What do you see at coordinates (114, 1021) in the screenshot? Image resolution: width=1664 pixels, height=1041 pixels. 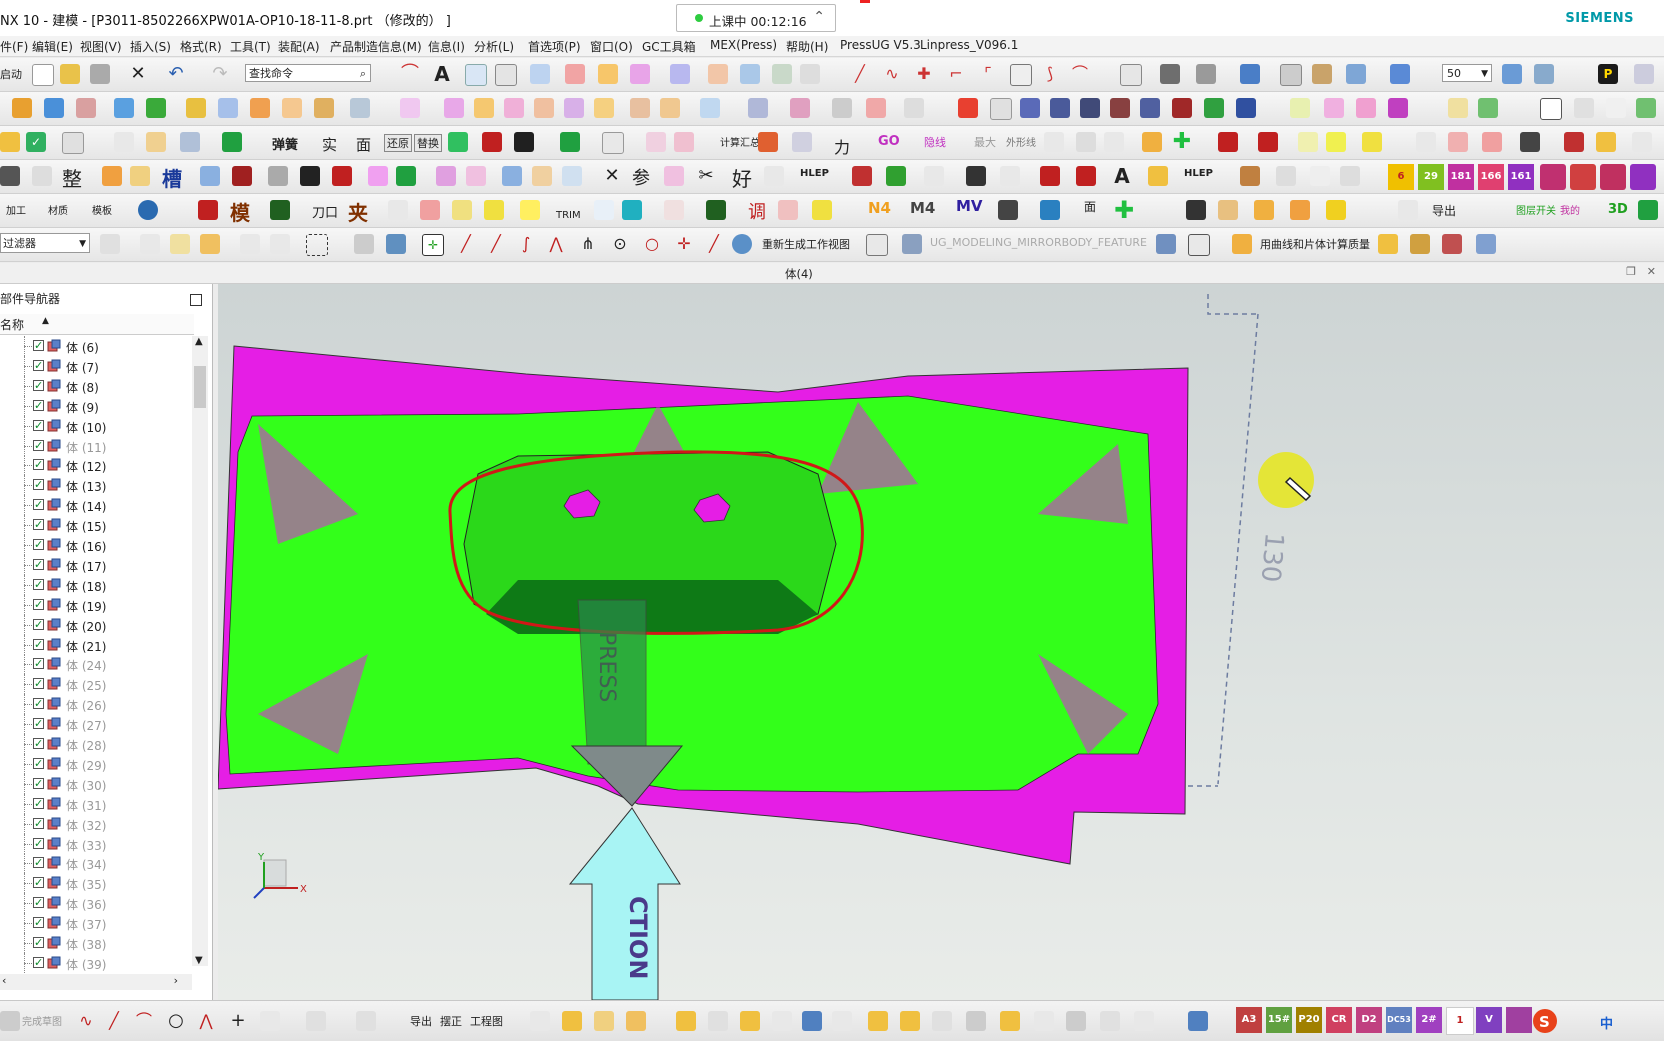 I see `line-sketch-icon: ╱` at bounding box center [114, 1021].